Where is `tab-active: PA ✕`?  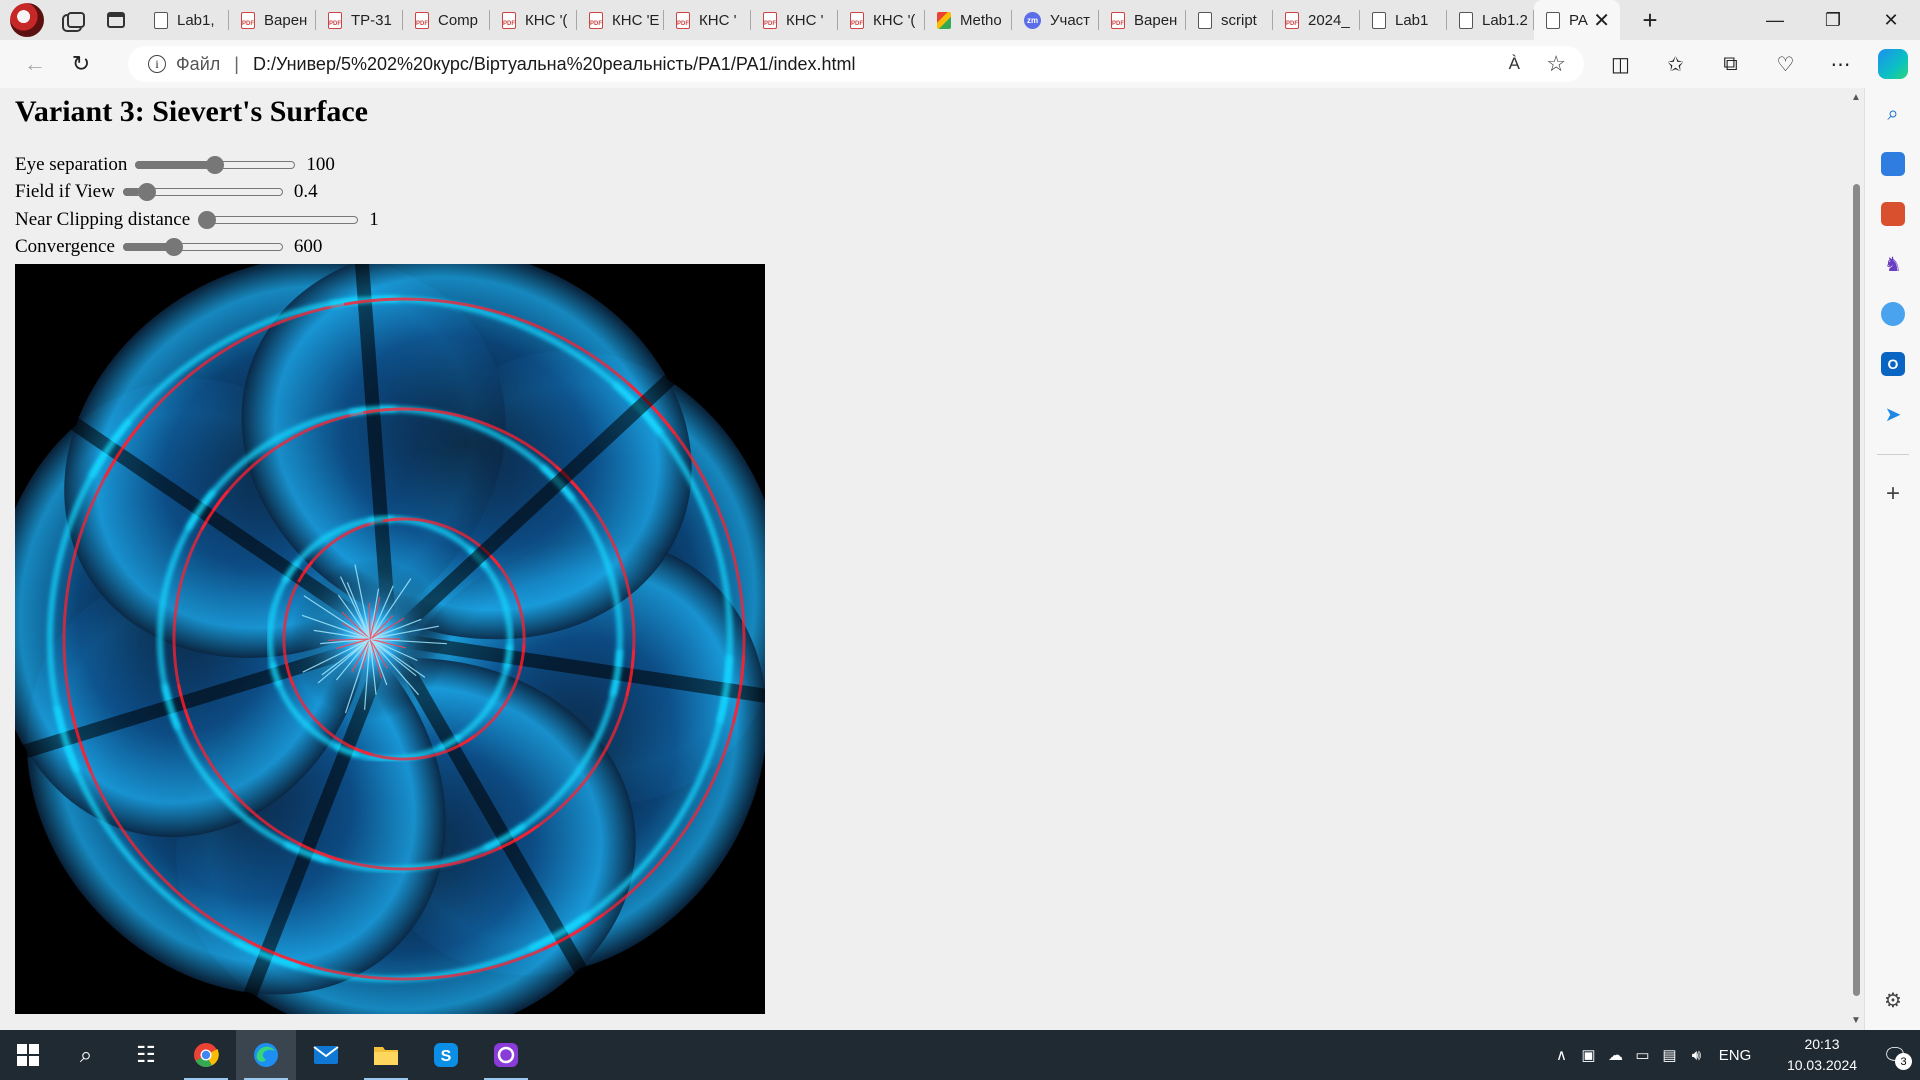
tab-active: PA ✕ is located at coordinates (1577, 20).